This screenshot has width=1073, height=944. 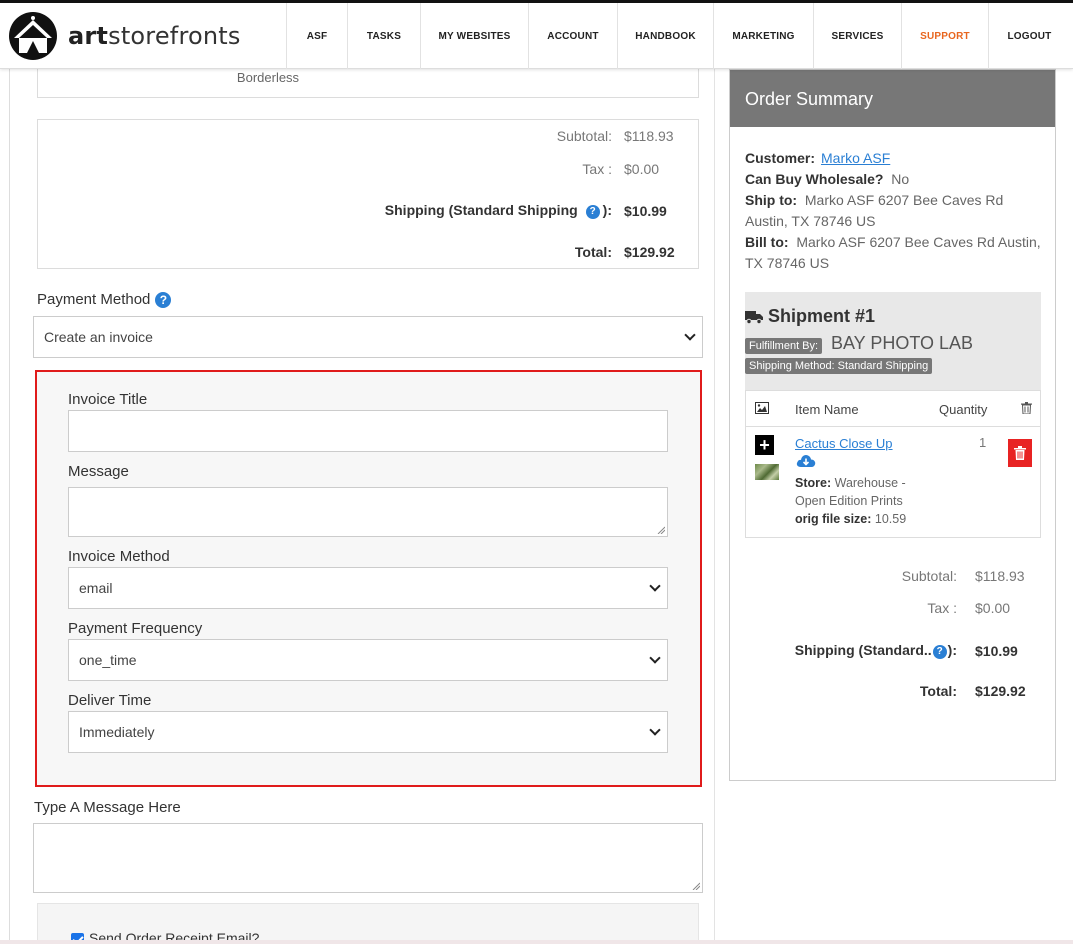 What do you see at coordinates (474, 36) in the screenshot?
I see `nav-my-websites: MY WEBSITES` at bounding box center [474, 36].